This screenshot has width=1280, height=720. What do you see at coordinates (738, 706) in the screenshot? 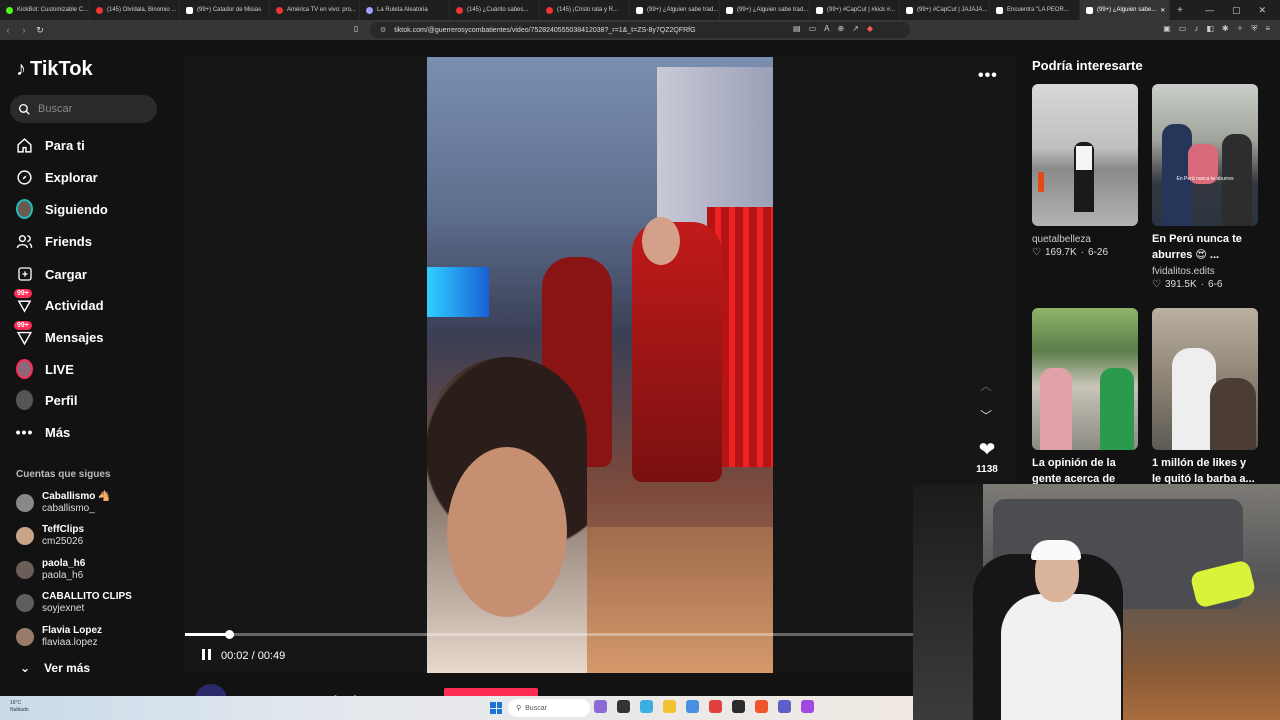
I see `obs-icon` at bounding box center [738, 706].